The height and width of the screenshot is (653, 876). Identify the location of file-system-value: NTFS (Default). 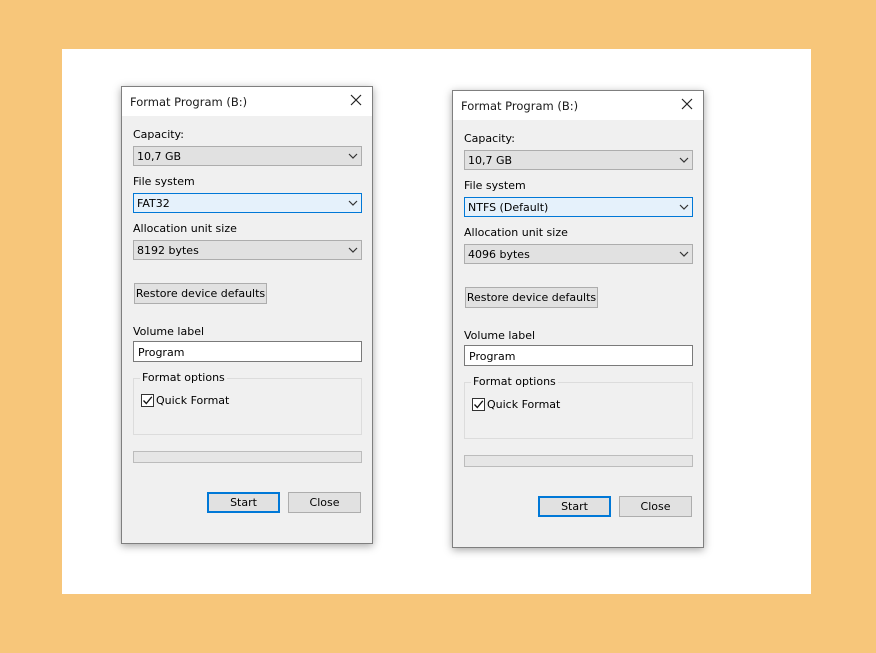
(508, 207).